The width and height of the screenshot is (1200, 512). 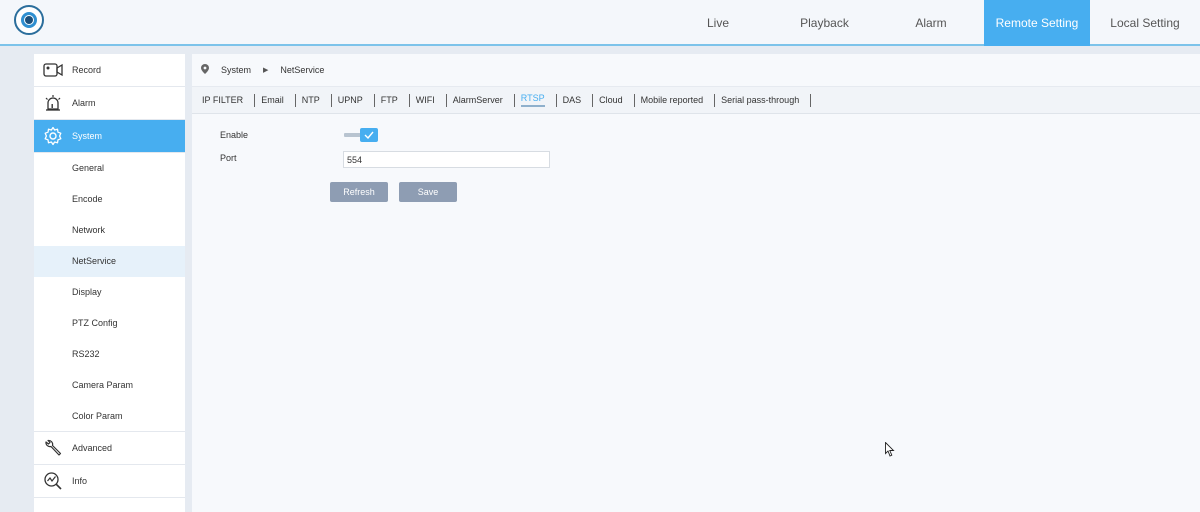 What do you see at coordinates (205, 70) in the screenshot?
I see `location-pin-icon` at bounding box center [205, 70].